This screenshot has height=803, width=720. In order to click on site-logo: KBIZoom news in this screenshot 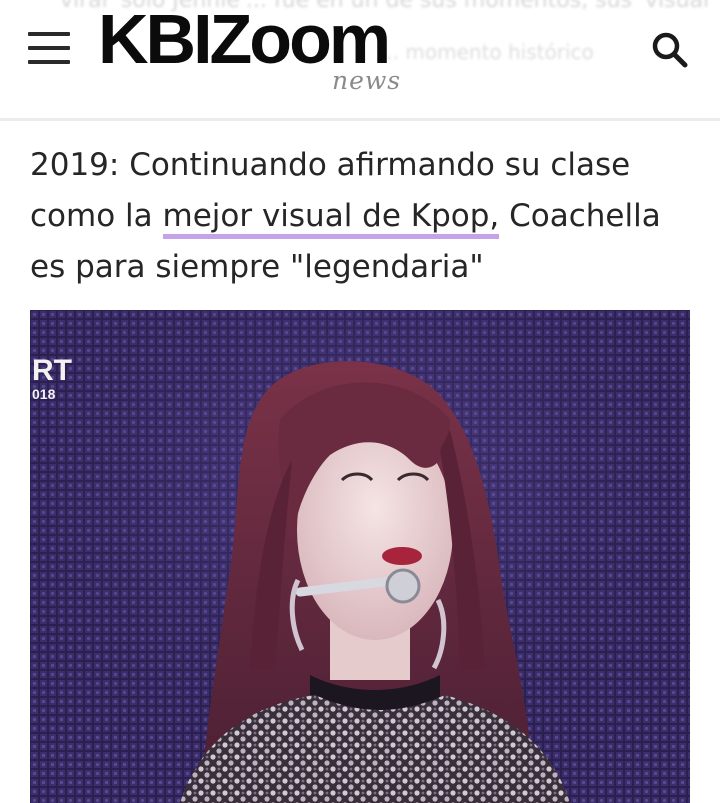, I will do `click(250, 52)`.